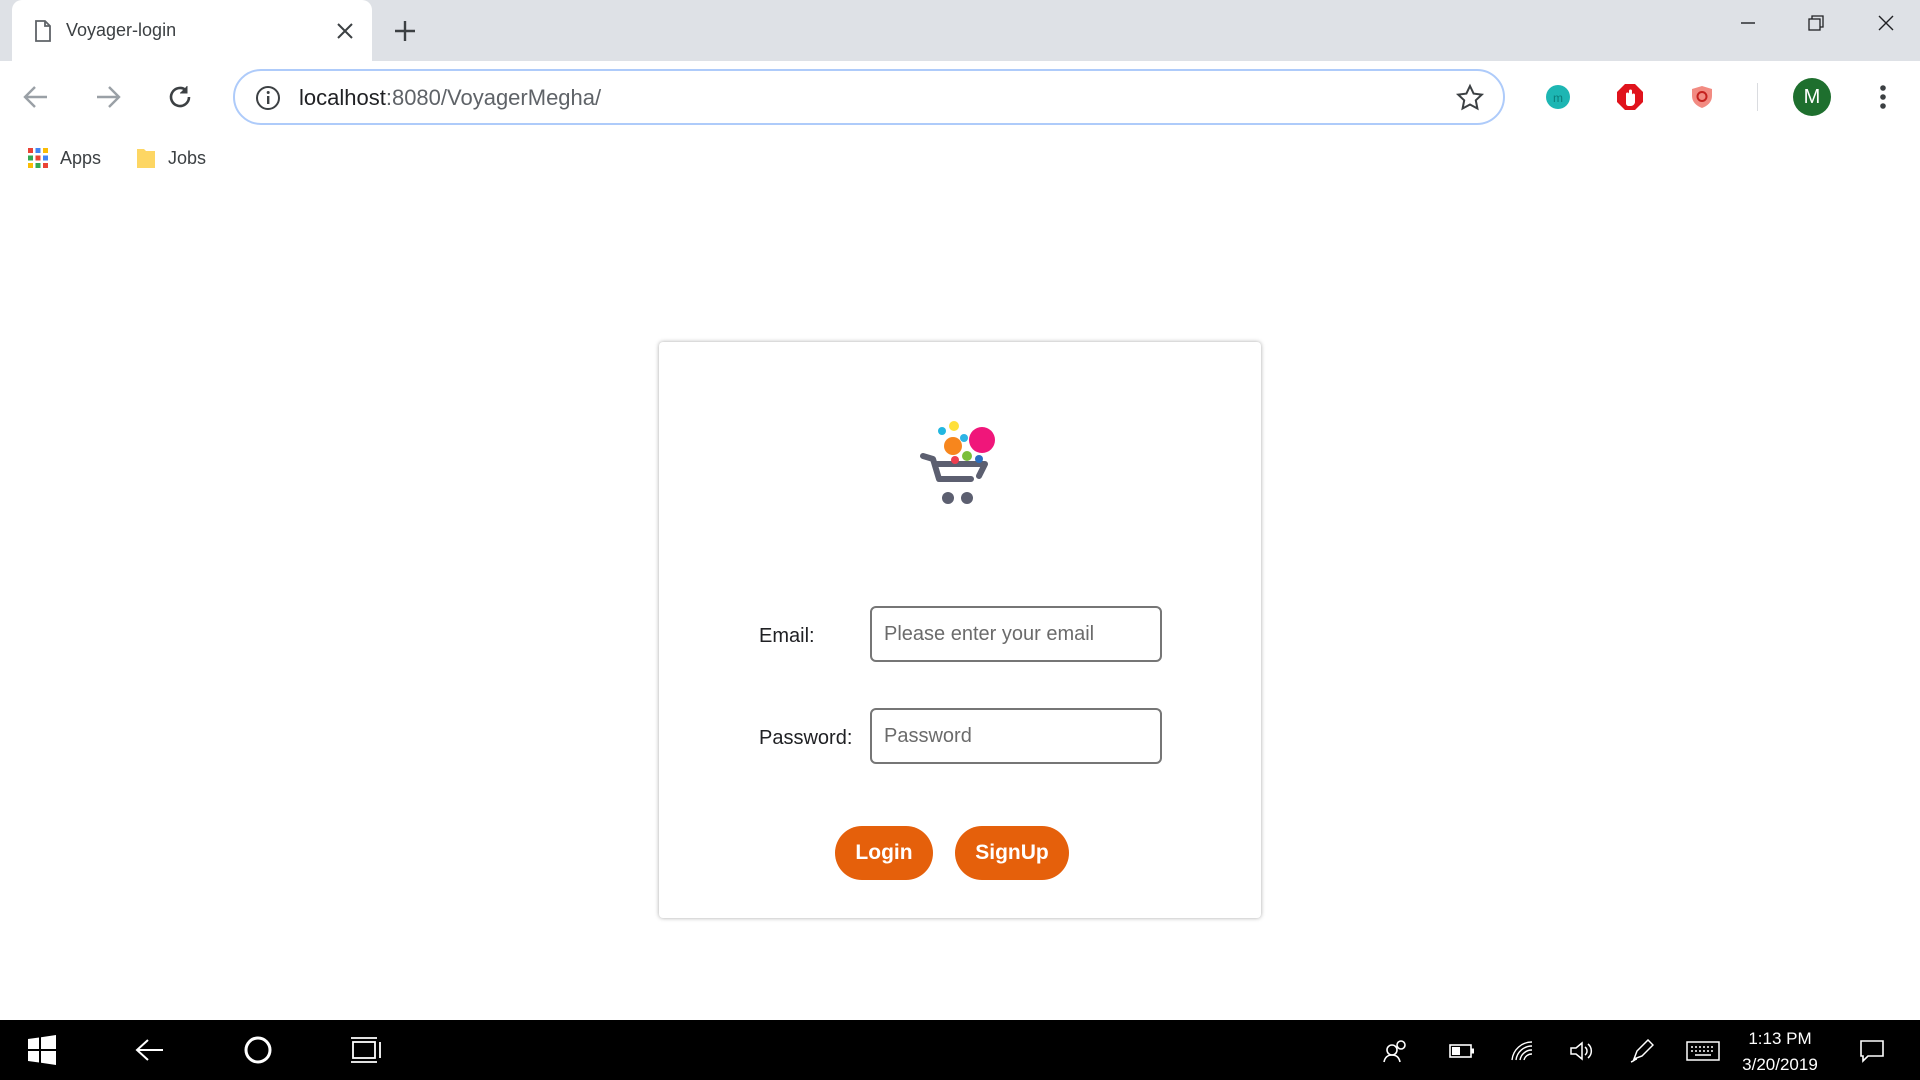 The height and width of the screenshot is (1080, 1920). What do you see at coordinates (81, 157) in the screenshot?
I see `bookmark-apps-label: Apps` at bounding box center [81, 157].